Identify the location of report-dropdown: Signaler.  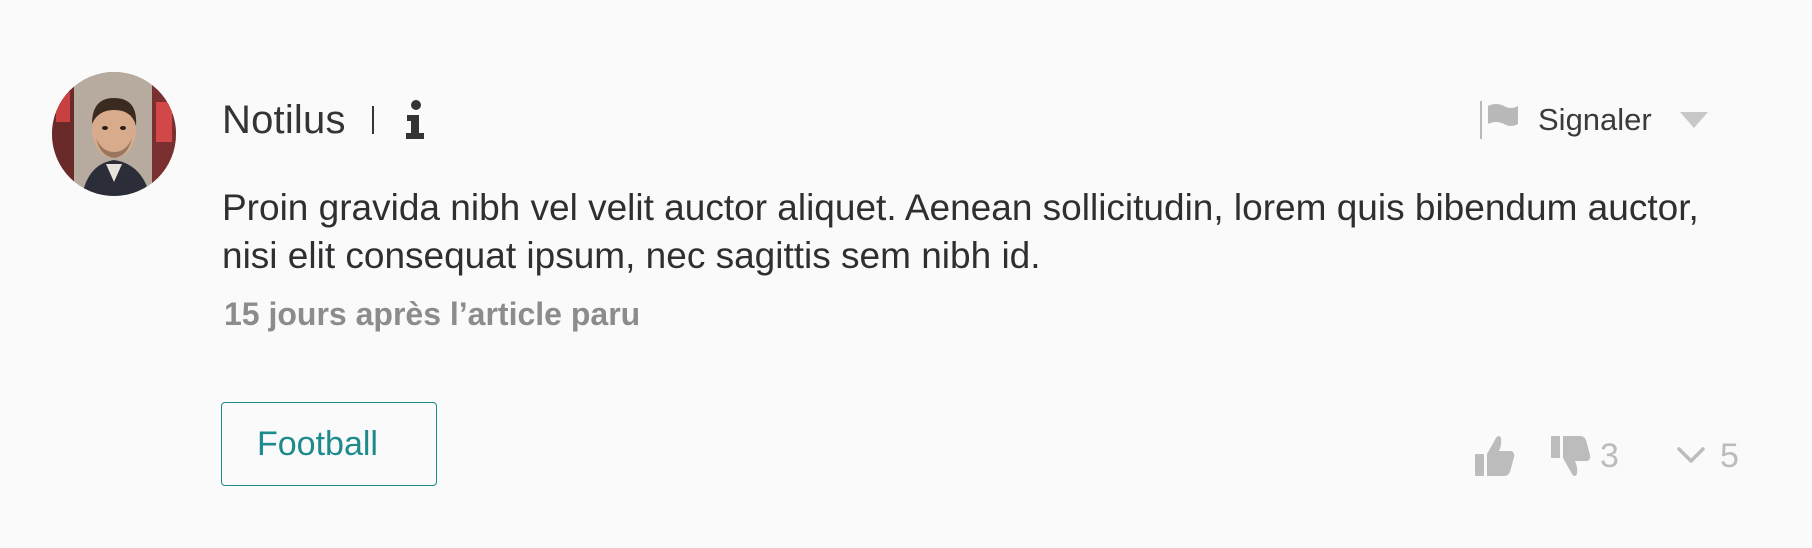
(1594, 120).